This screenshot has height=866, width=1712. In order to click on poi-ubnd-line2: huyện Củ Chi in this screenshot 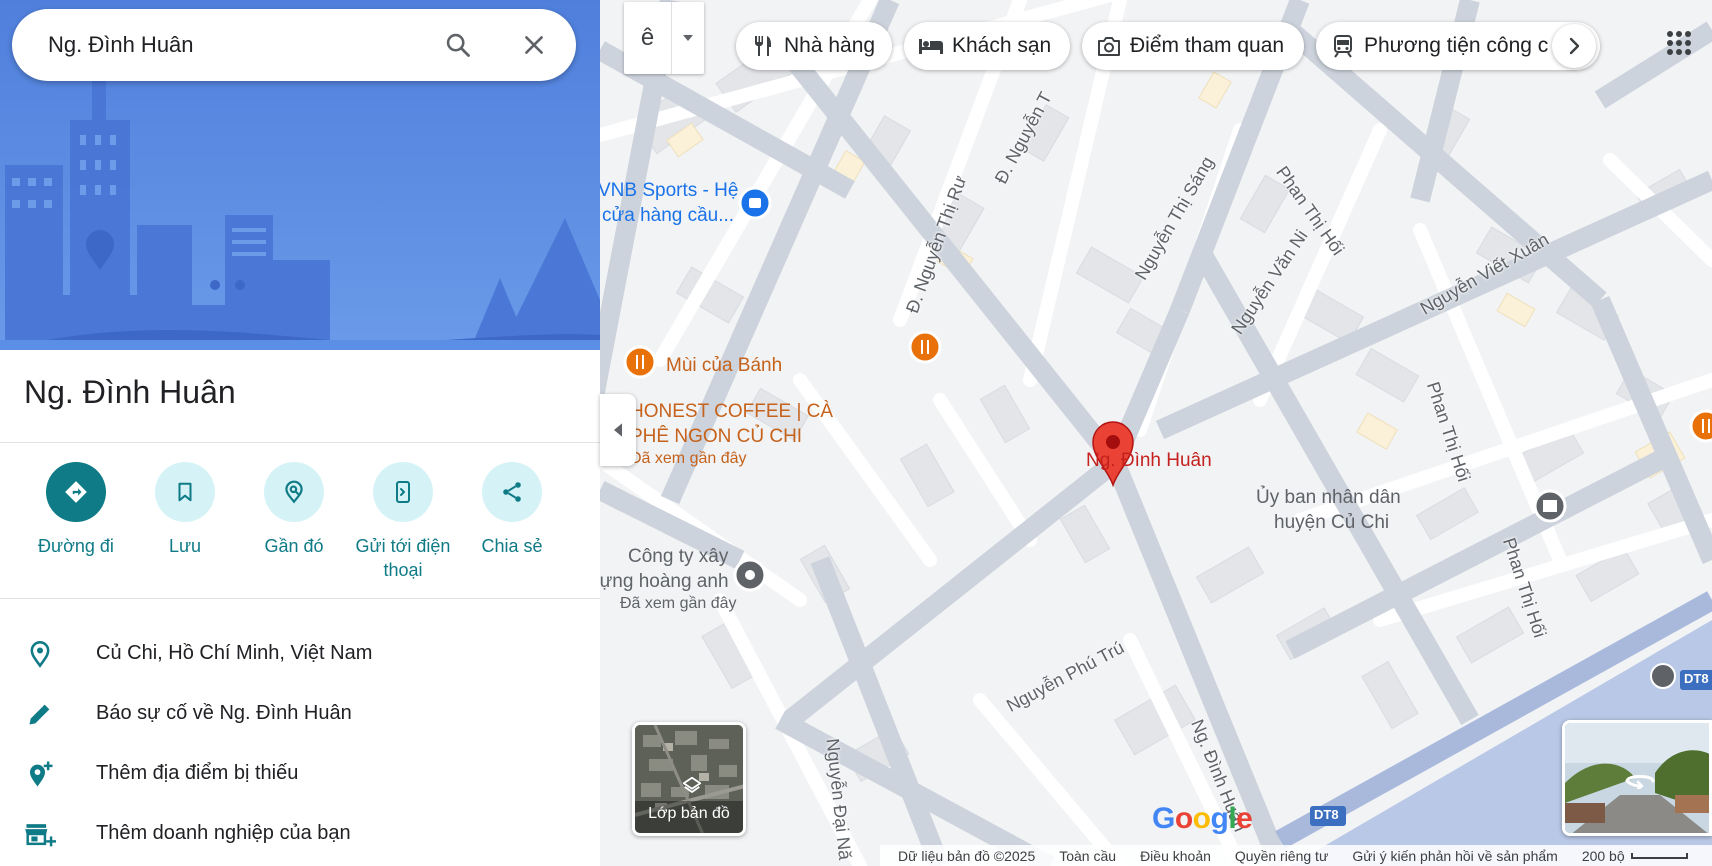, I will do `click(1331, 523)`.